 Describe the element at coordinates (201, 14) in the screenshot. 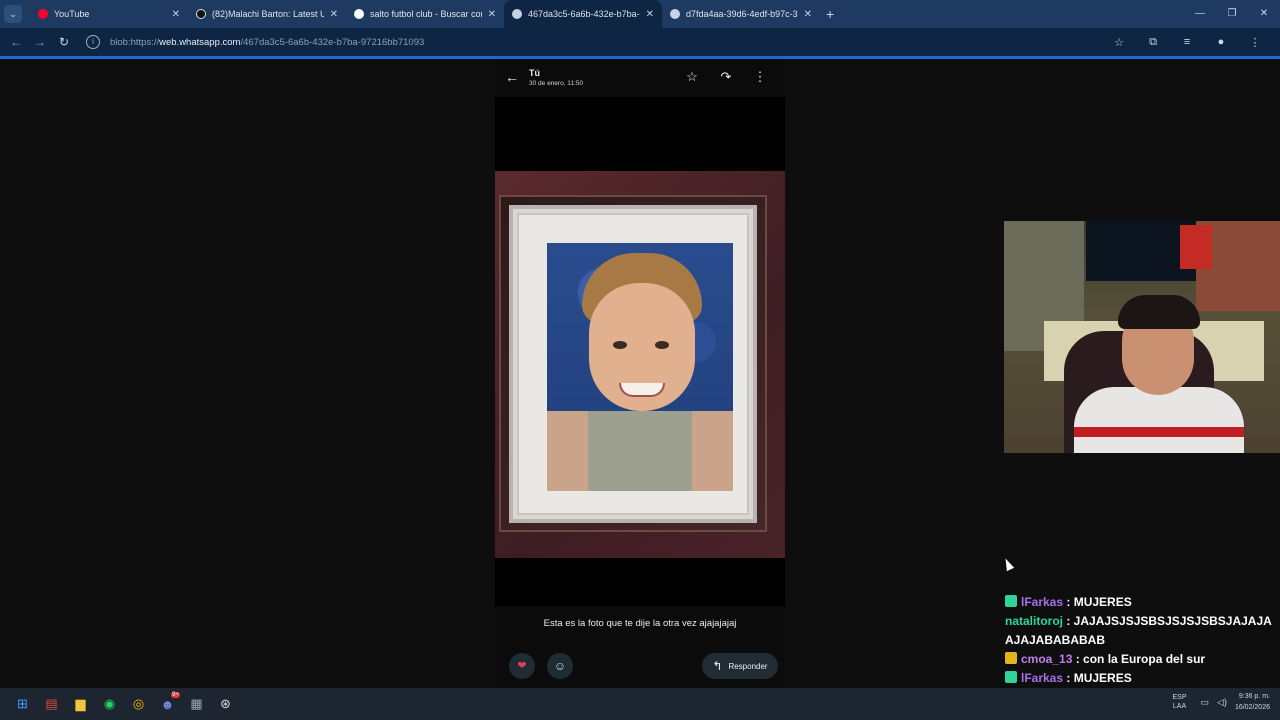

I see `tiktok-favicon-icon` at that location.